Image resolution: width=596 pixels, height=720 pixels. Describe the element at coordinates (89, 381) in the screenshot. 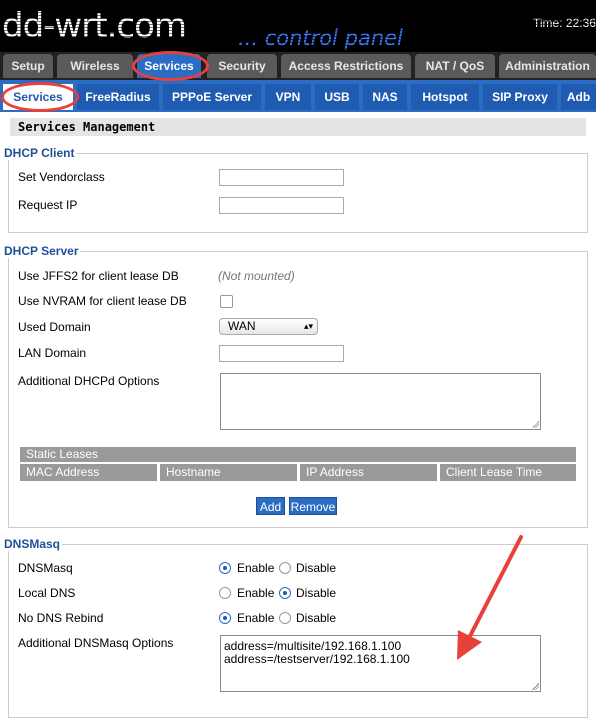

I see `dhcpd-options-label: Additional DHCPd Options` at that location.